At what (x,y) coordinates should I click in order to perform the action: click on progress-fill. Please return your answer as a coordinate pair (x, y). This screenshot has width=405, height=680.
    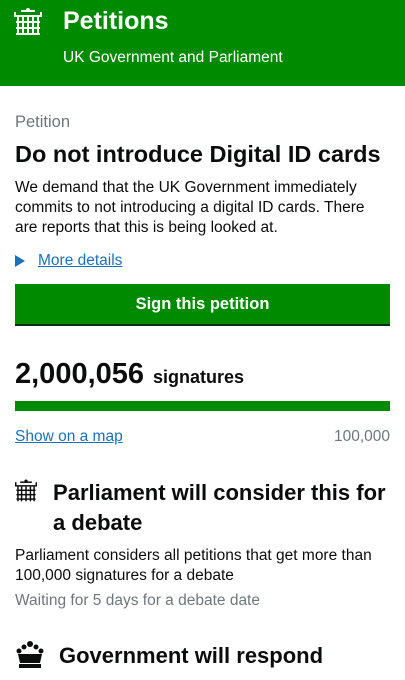
    Looking at the image, I should click on (202, 406).